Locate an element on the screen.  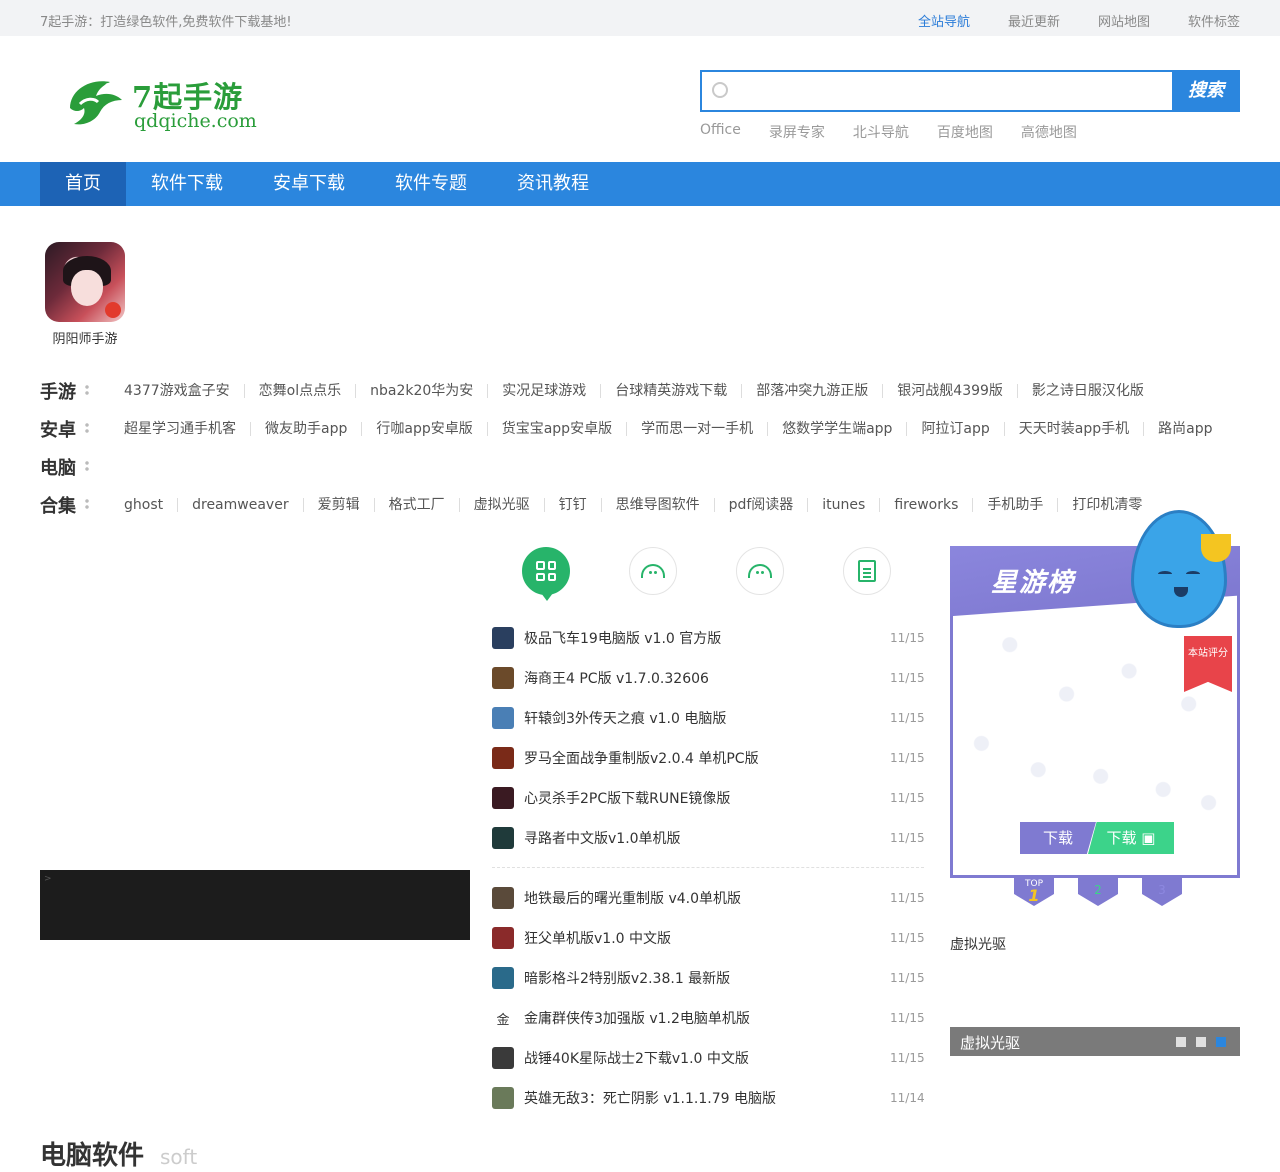
list-item-title: 地铁最后的曙光重制版 v4.0单机版 is located at coordinates (707, 898).